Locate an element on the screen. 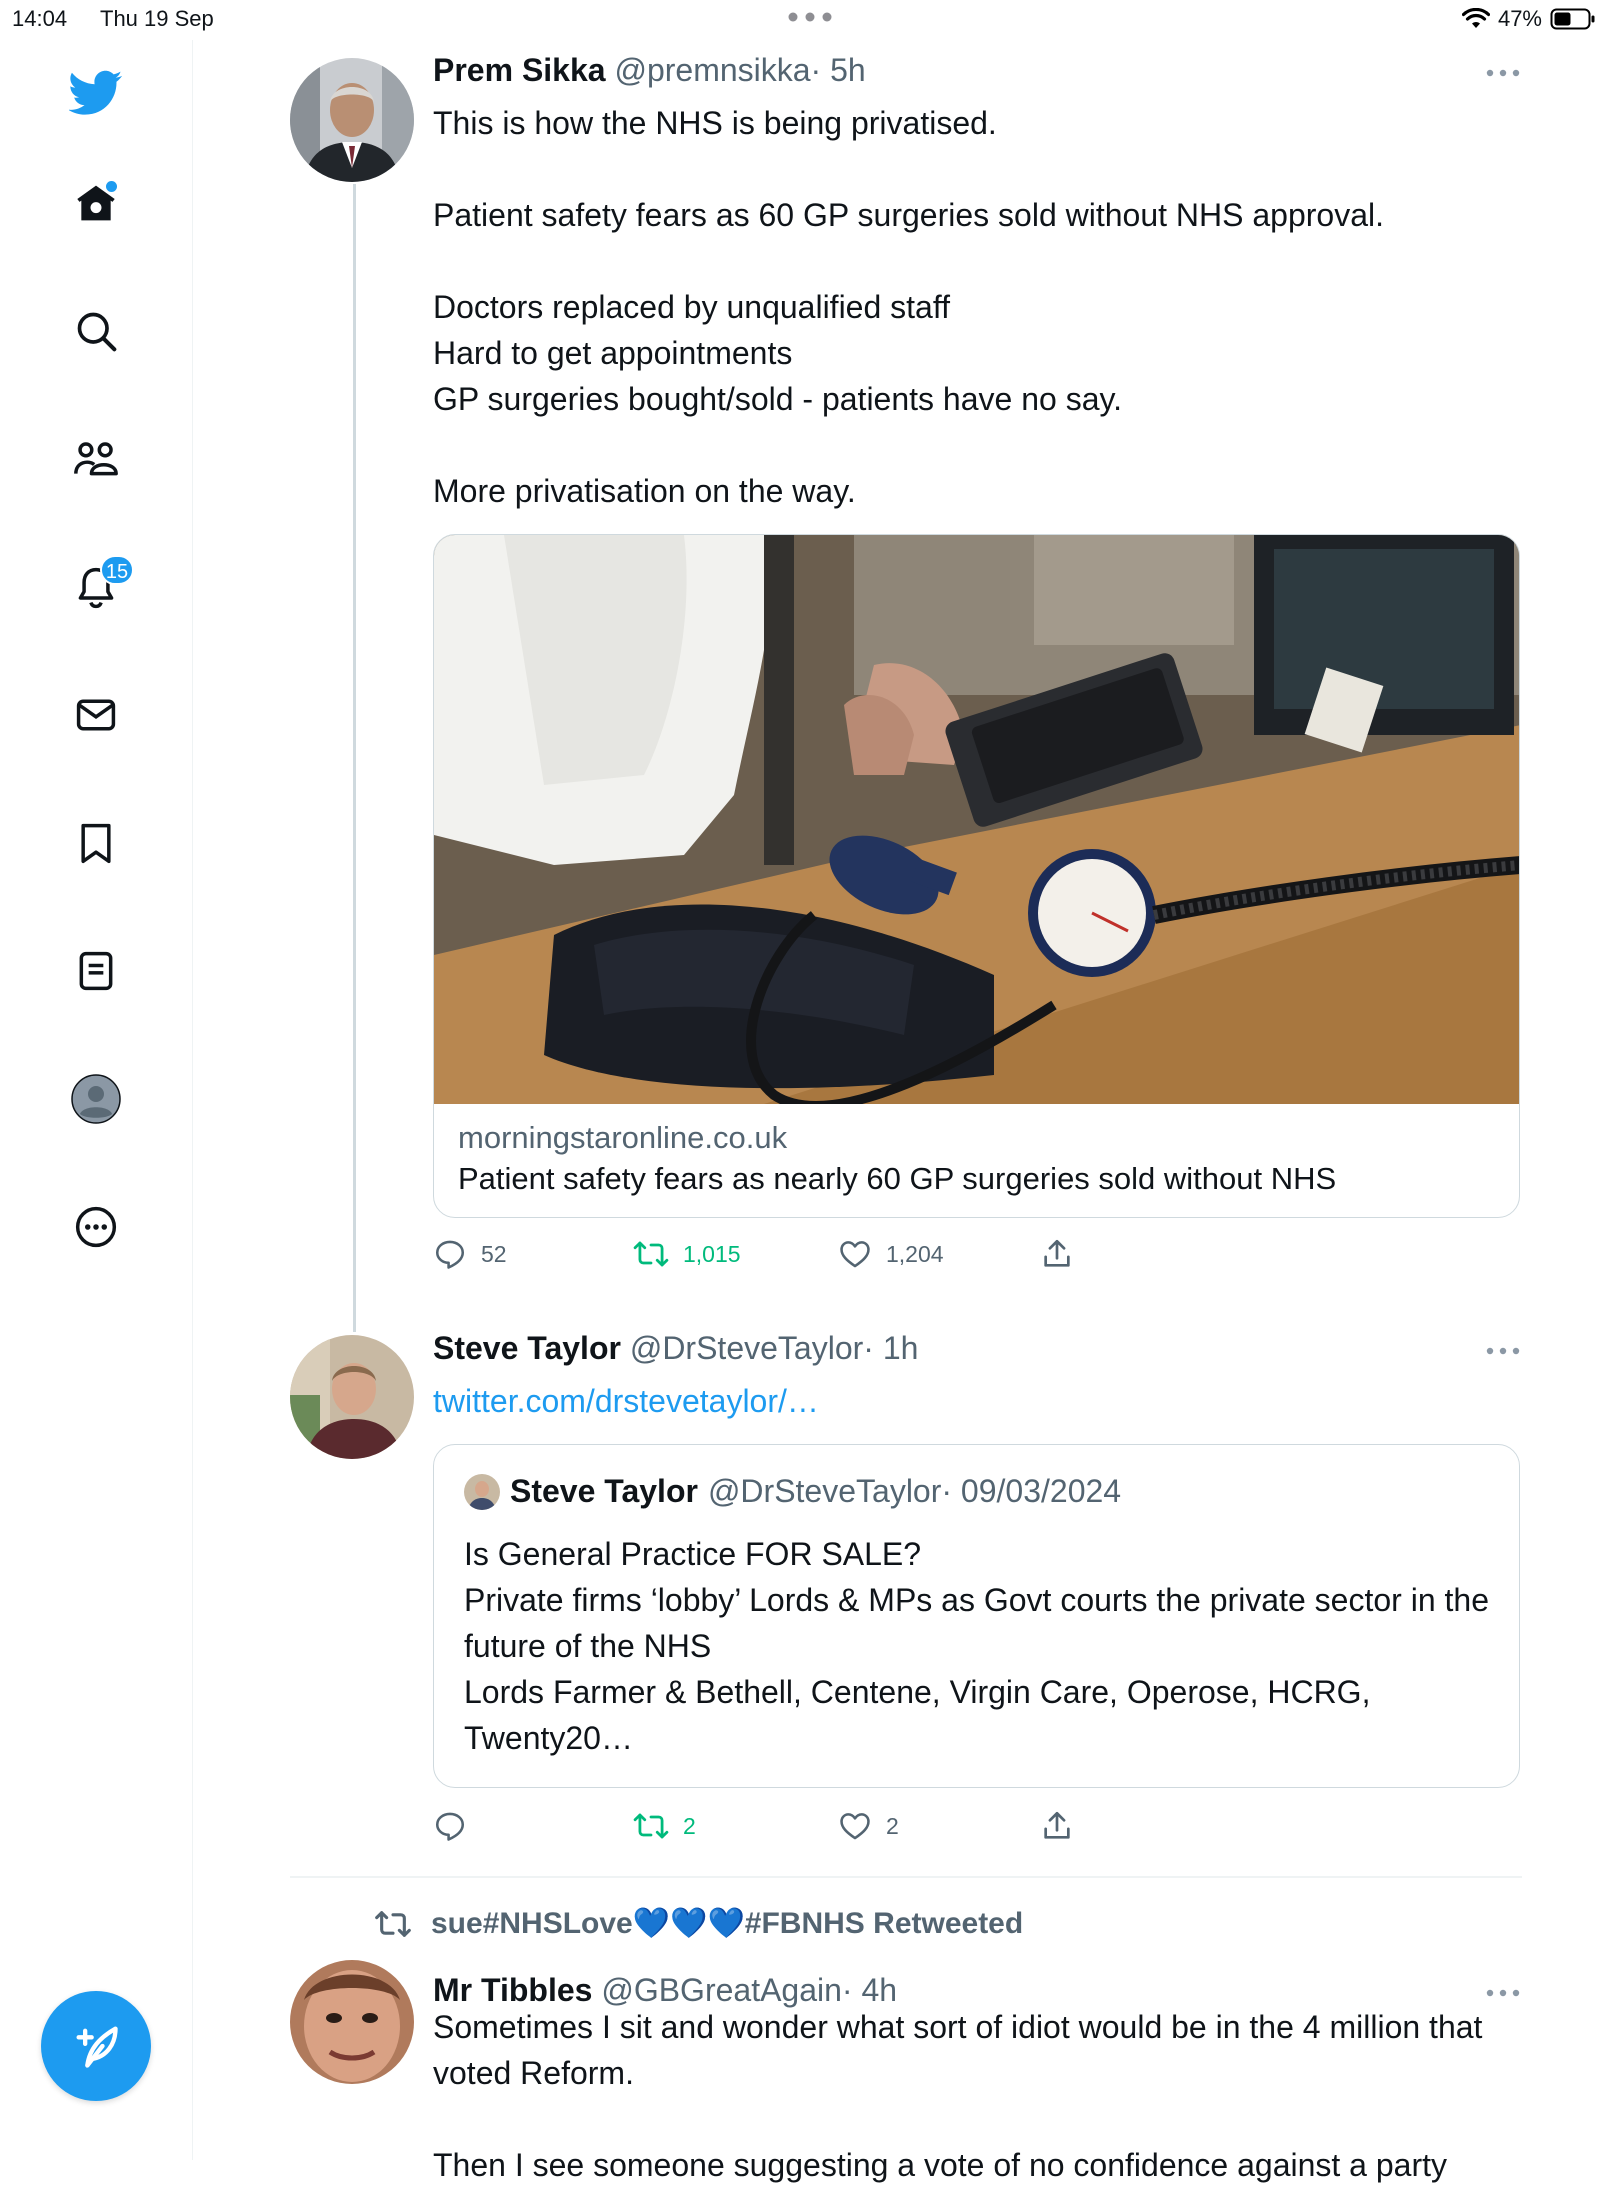 This screenshot has width=1620, height=2188. author-name: Steve Taylor is located at coordinates (527, 1348).